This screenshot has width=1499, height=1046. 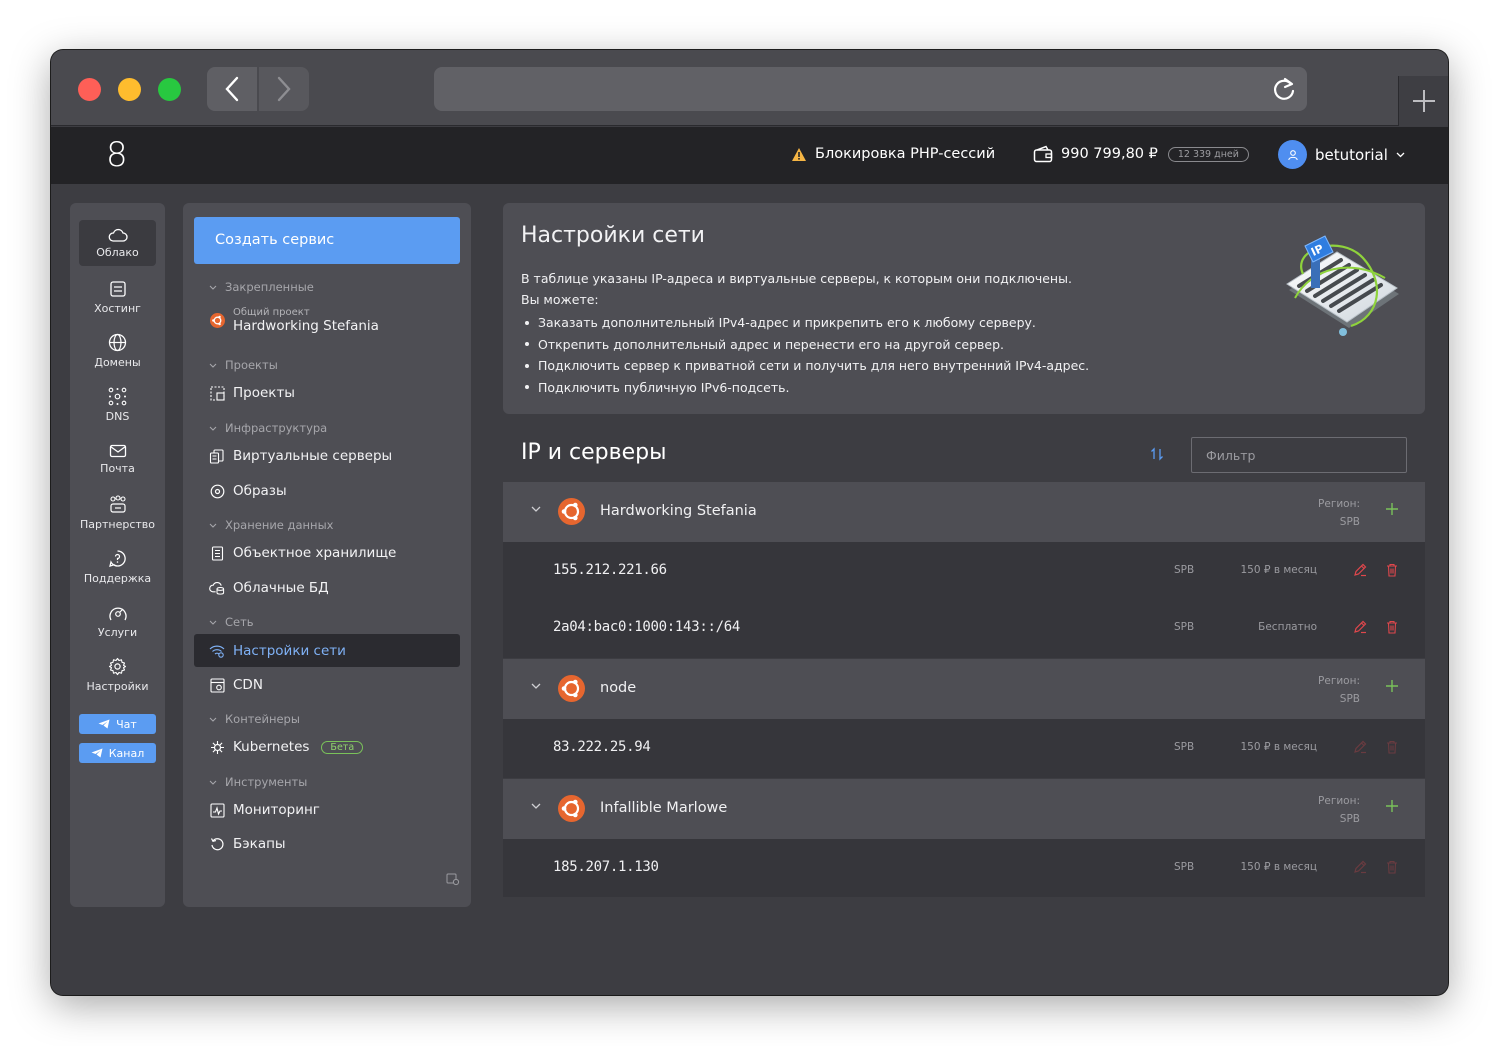 I want to click on section-title: IP и серверы, so click(x=594, y=452).